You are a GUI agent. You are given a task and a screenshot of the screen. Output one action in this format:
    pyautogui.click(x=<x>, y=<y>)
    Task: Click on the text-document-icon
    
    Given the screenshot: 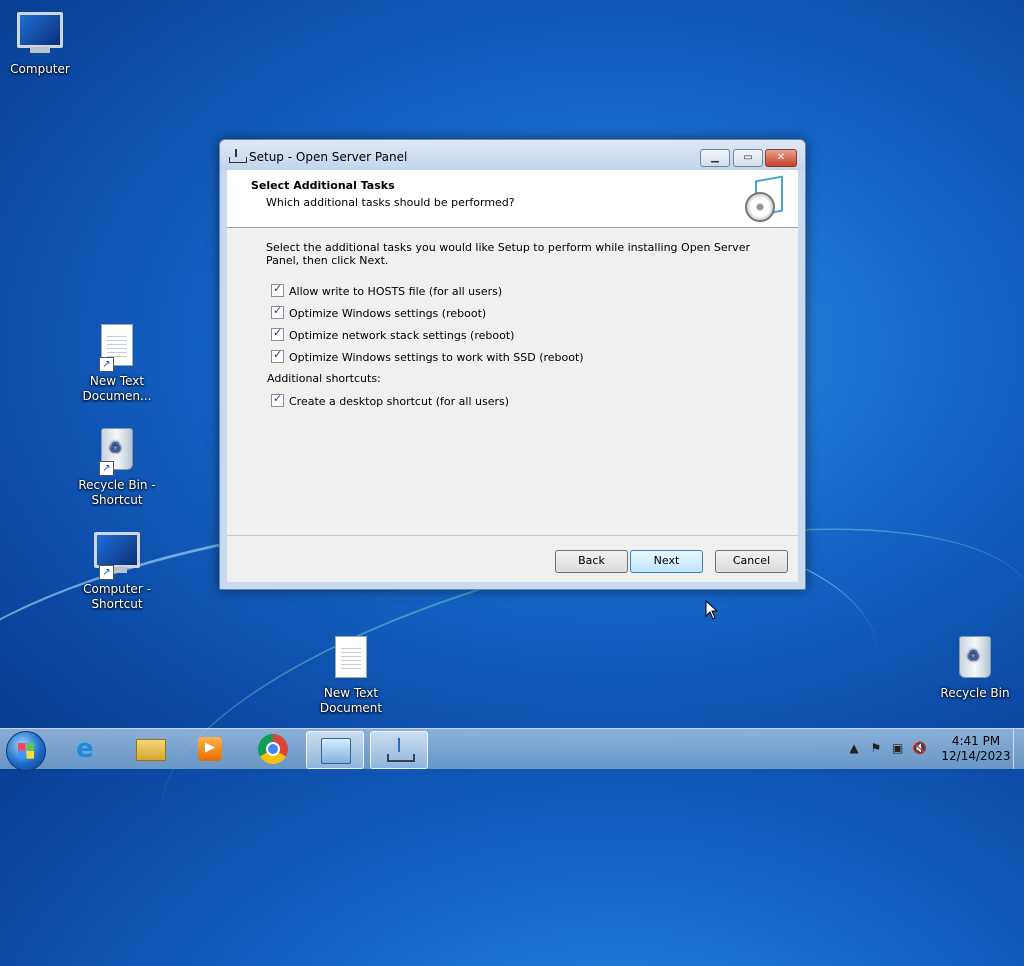 What is the action you would take?
    pyautogui.click(x=351, y=660)
    